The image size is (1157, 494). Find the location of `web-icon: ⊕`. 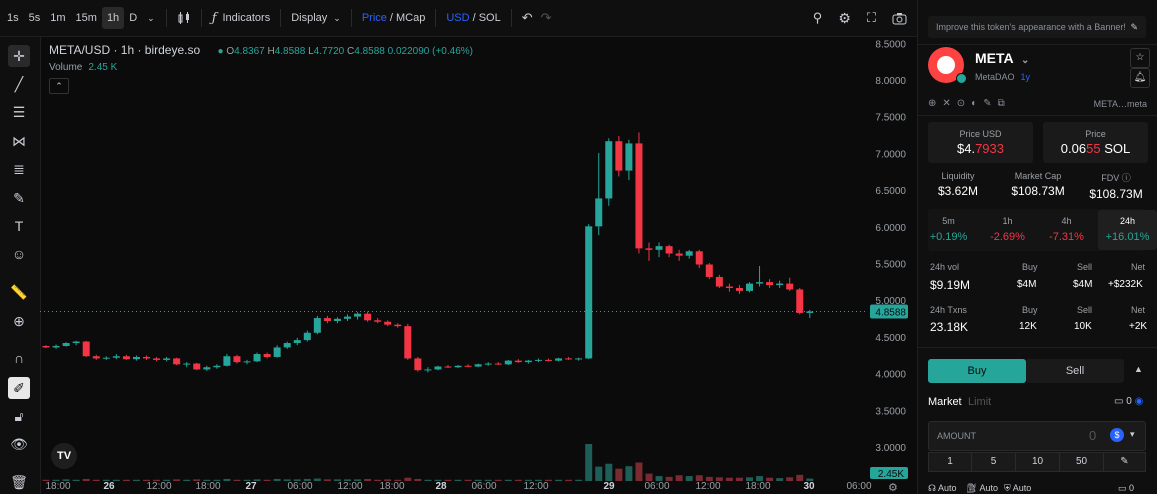

web-icon: ⊕ is located at coordinates (935, 103).